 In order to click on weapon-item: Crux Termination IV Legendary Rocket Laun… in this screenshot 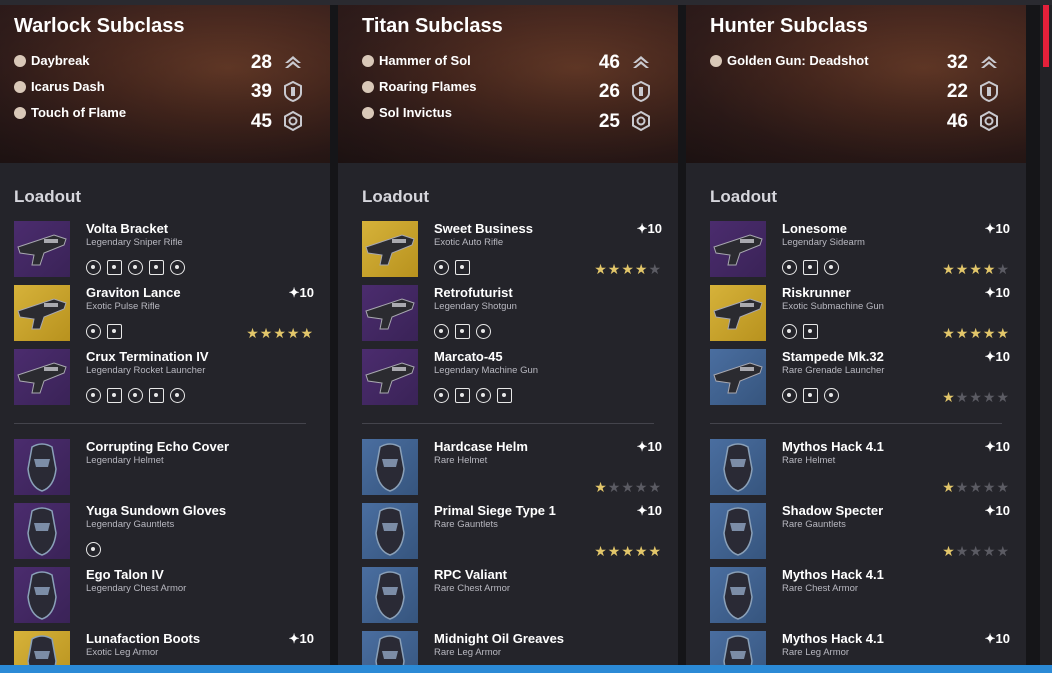, I will do `click(164, 378)`.